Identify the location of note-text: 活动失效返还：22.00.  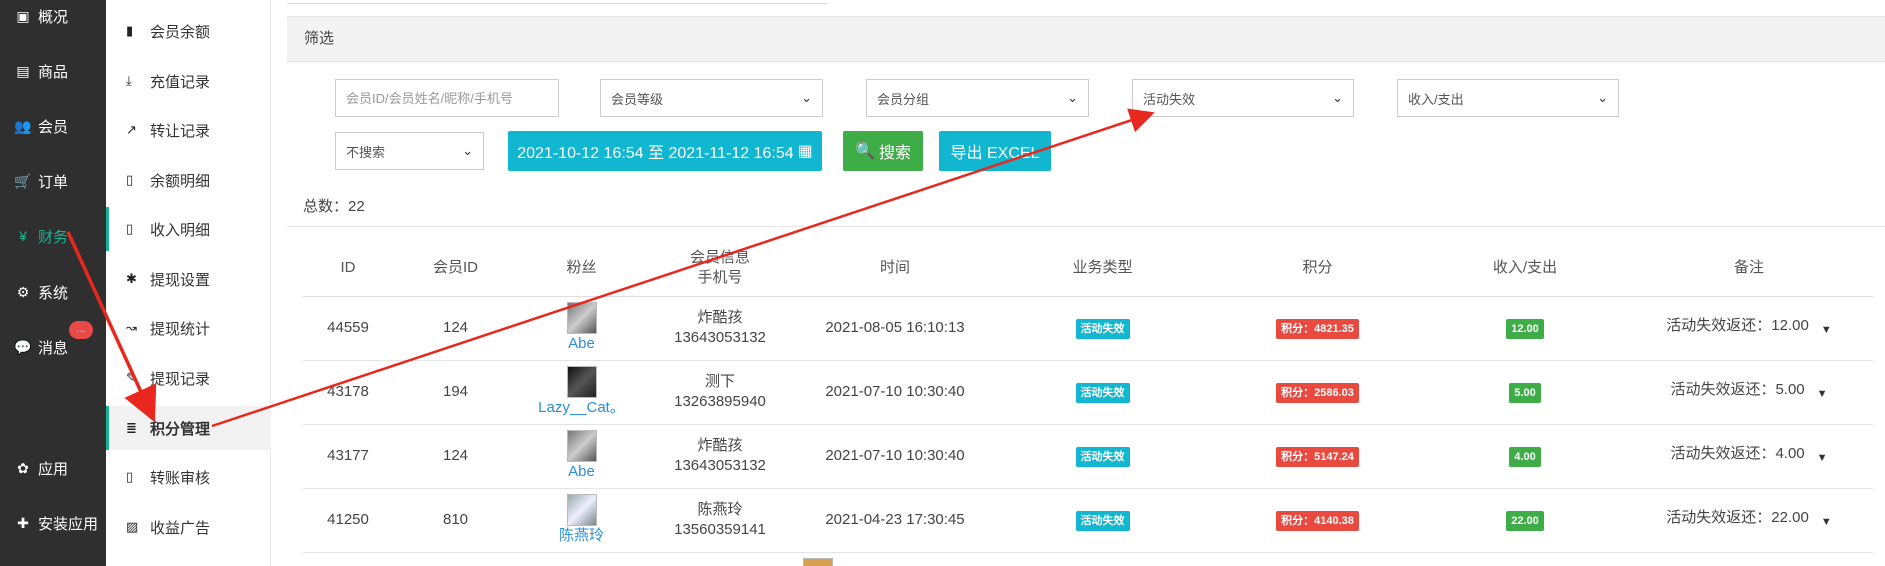
(1737, 517).